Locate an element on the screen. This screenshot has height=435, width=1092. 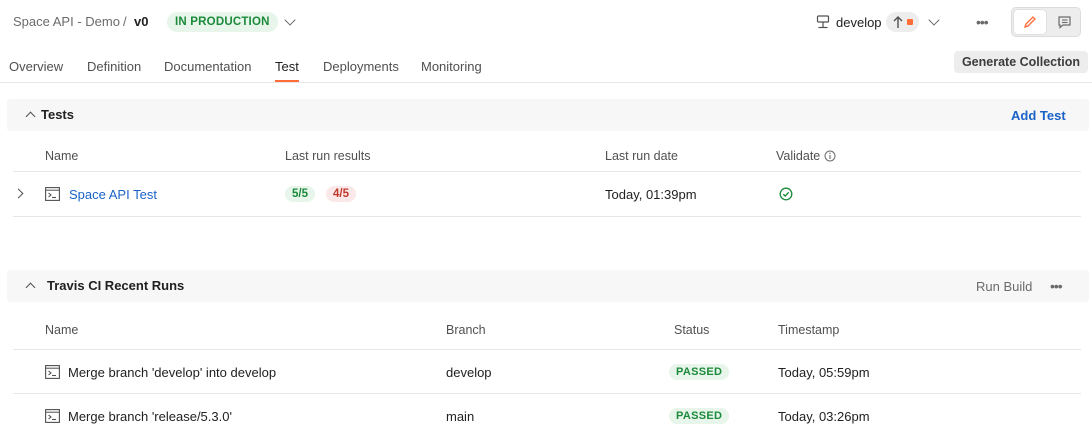
sync-status-button is located at coordinates (902, 22).